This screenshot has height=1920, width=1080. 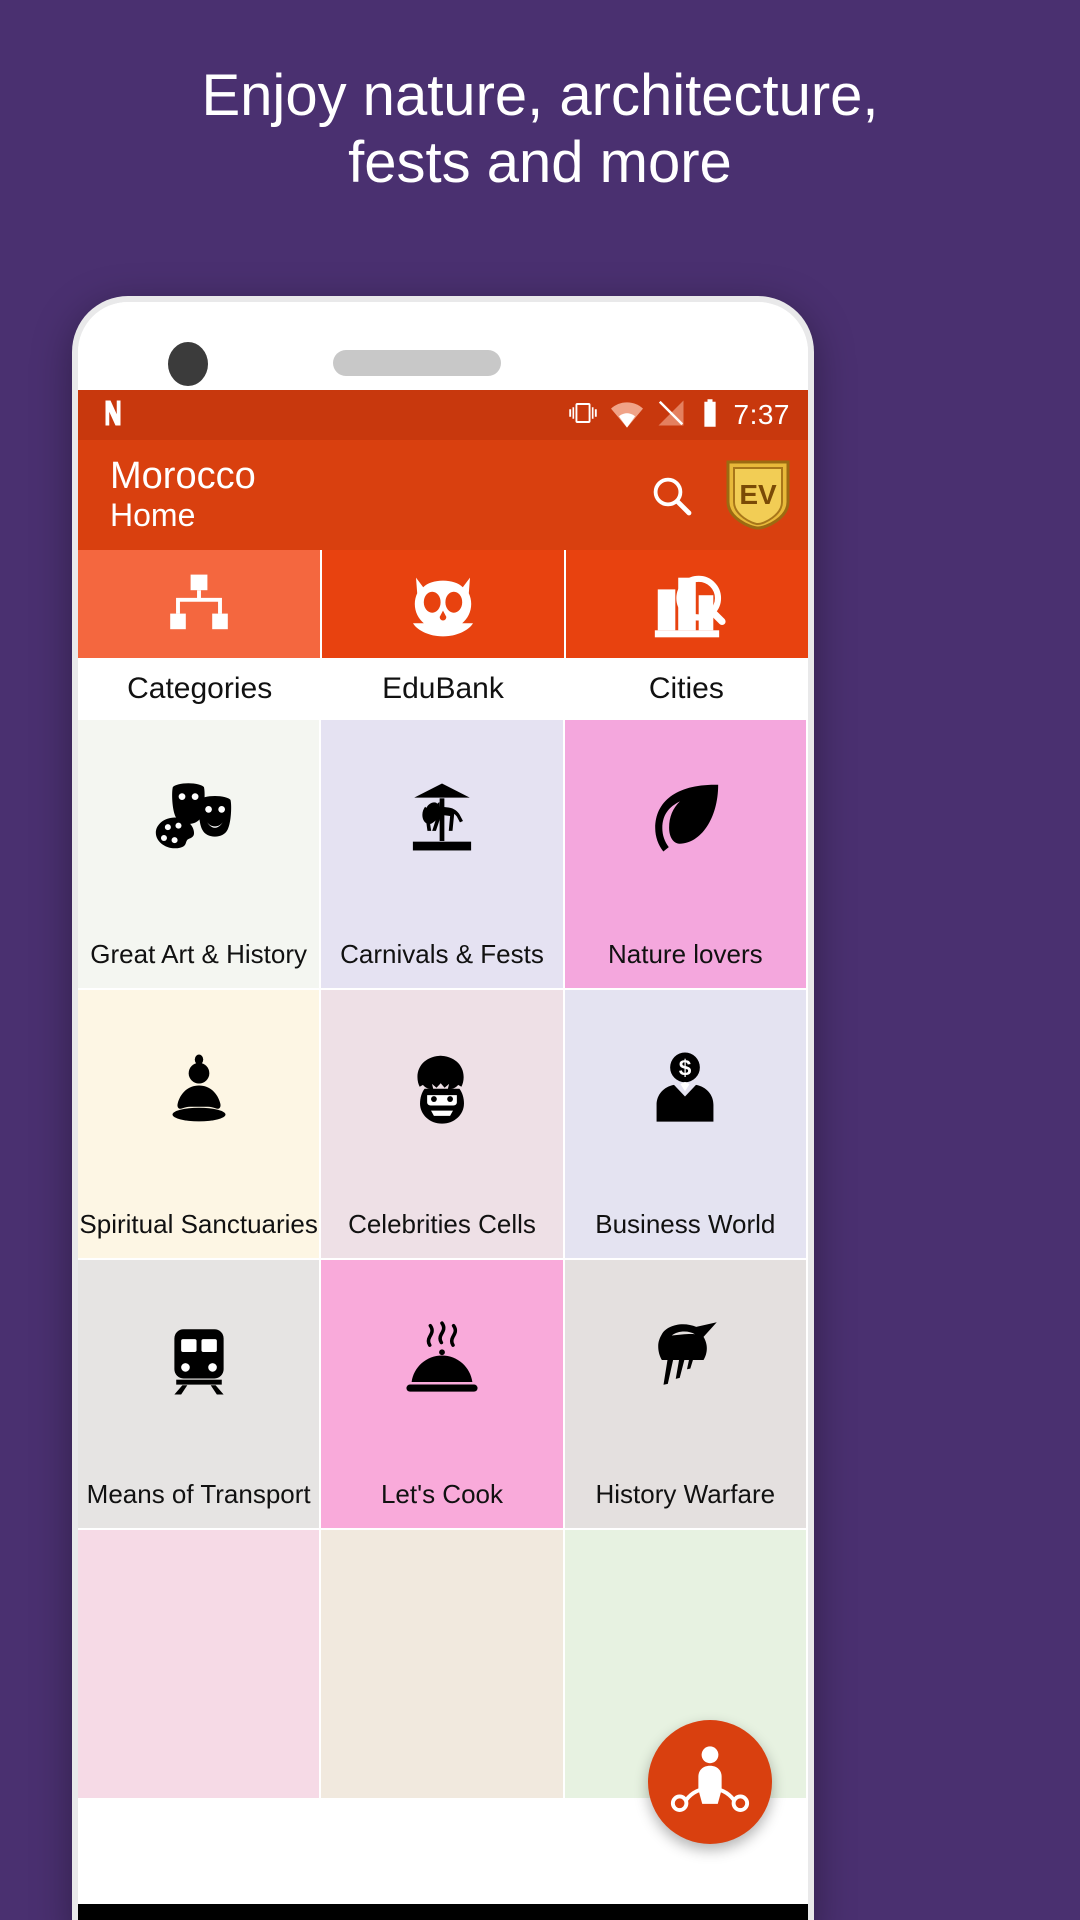 What do you see at coordinates (685, 1224) in the screenshot?
I see `grid-cell-label: Business World` at bounding box center [685, 1224].